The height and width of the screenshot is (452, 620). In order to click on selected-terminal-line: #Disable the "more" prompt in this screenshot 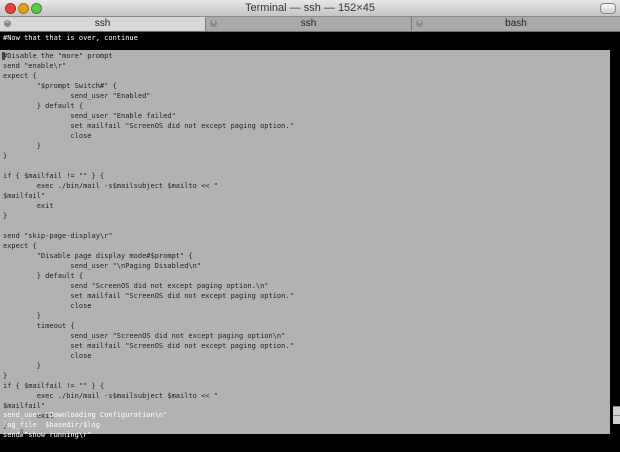, I will do `click(58, 56)`.